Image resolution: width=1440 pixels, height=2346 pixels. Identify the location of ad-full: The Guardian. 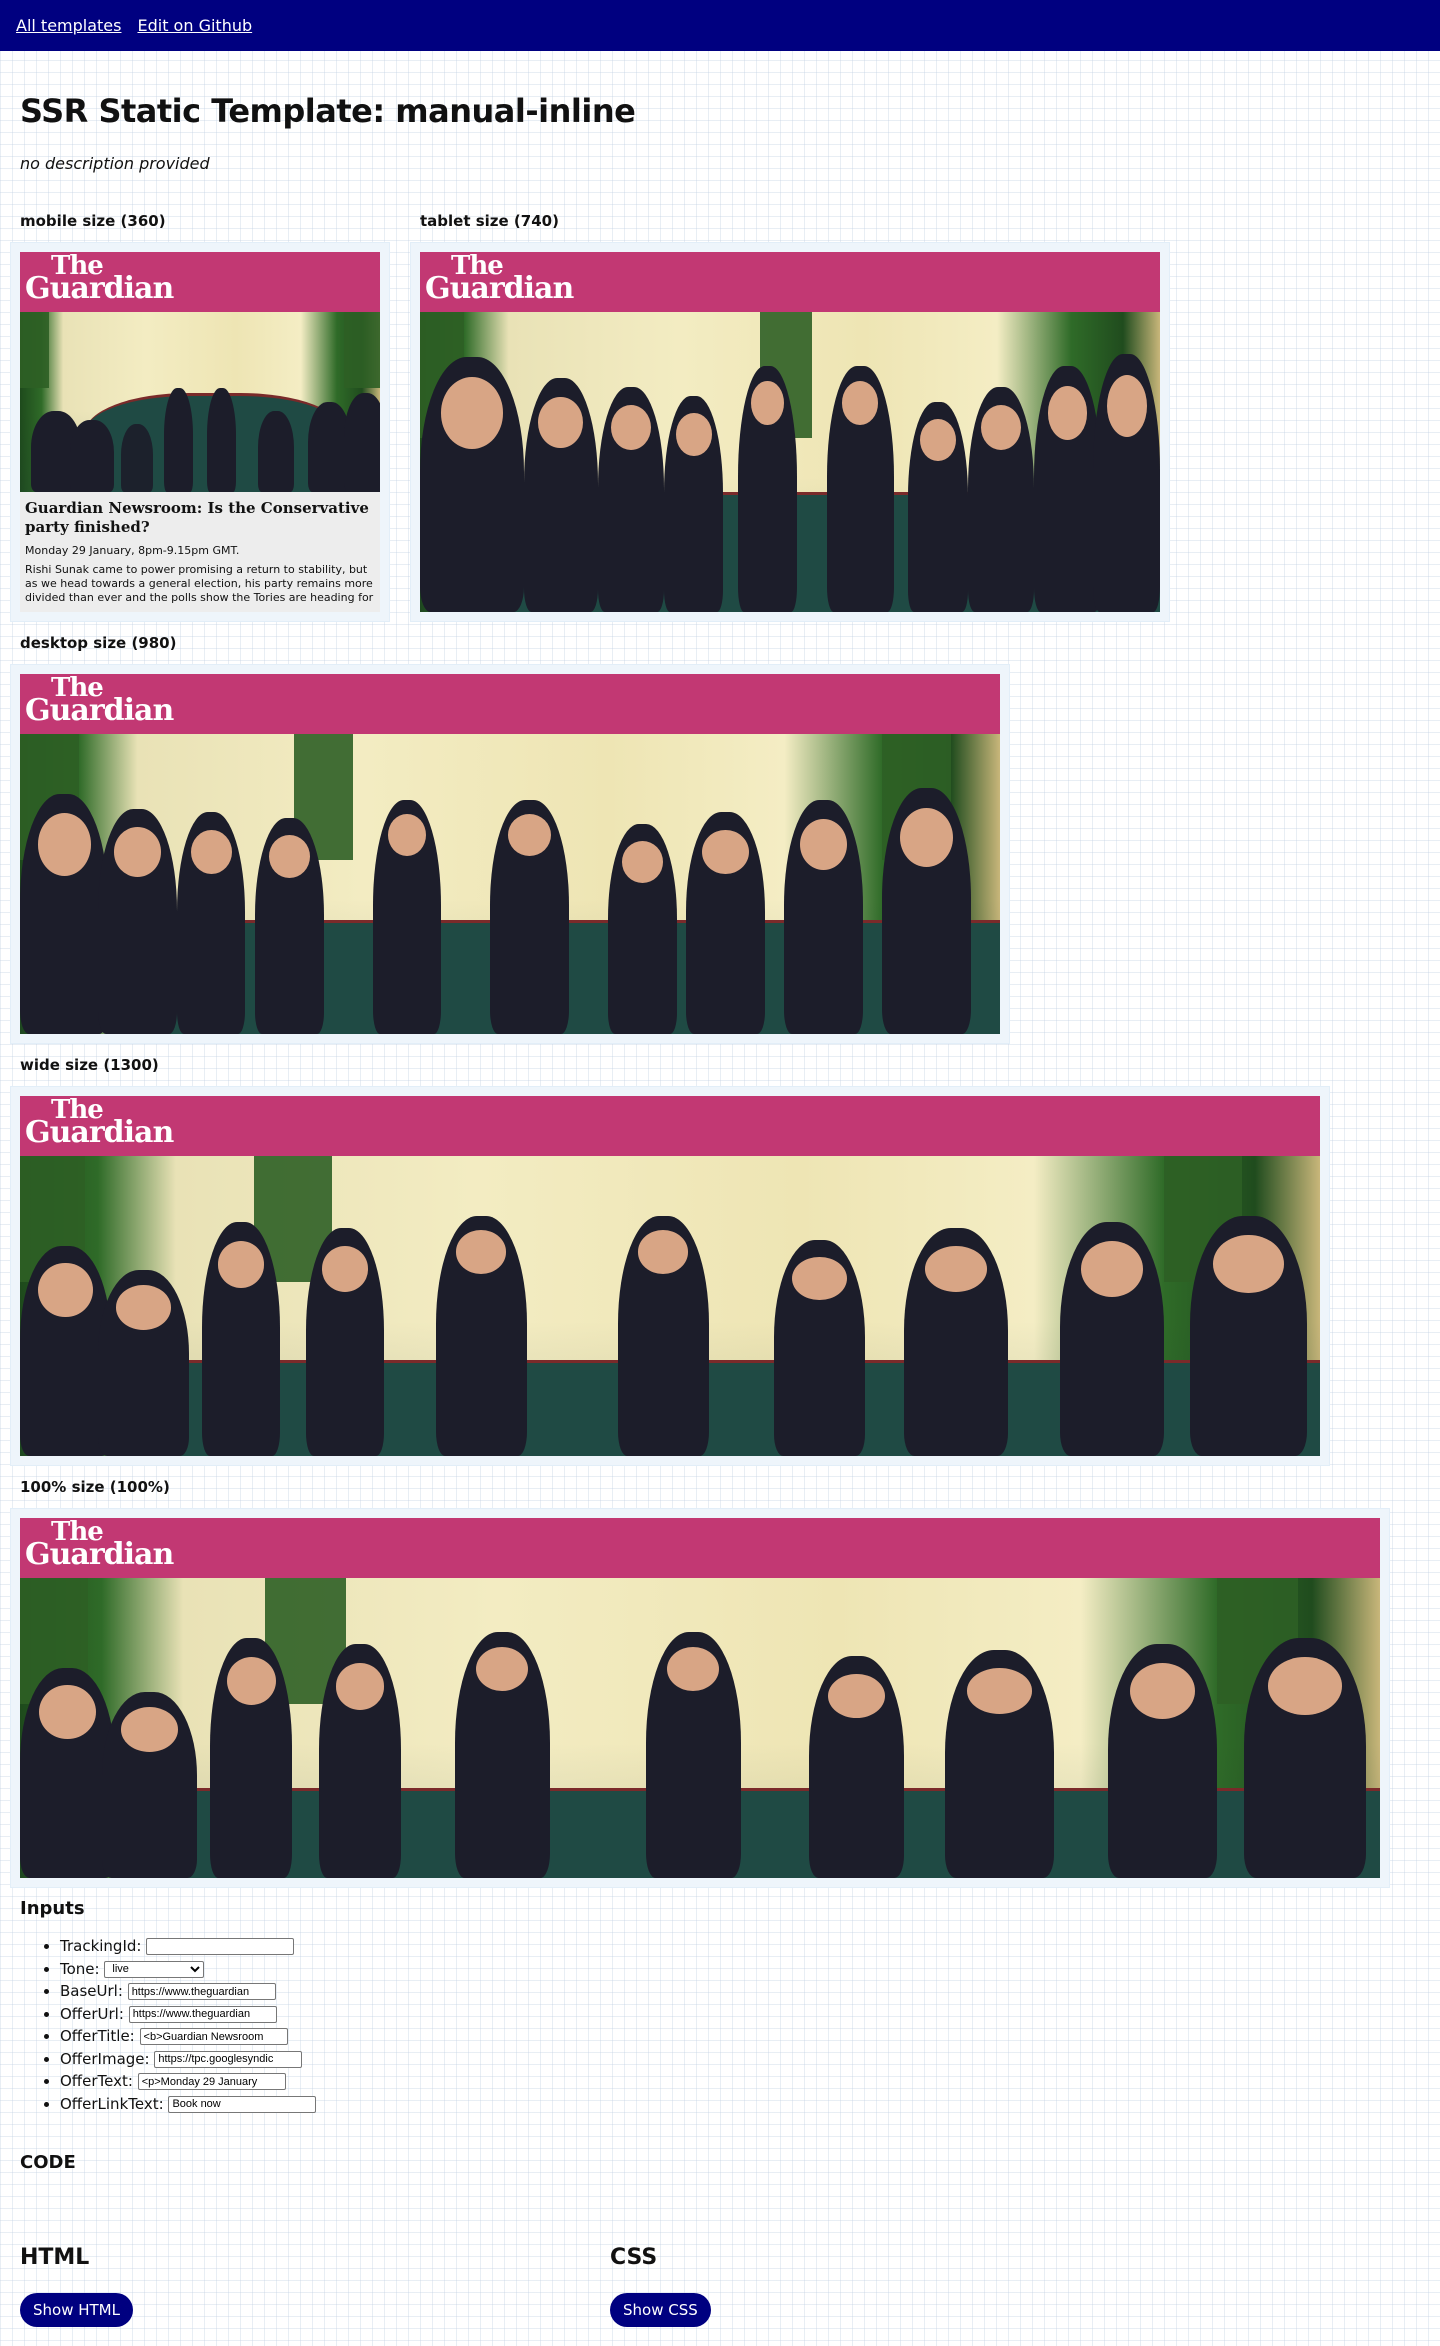
(700, 1698).